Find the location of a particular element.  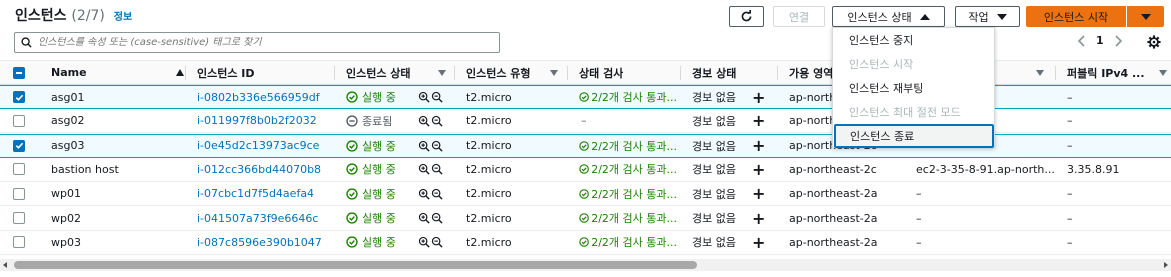

menu-item: 인스턴스 재부팅 is located at coordinates (914, 88).